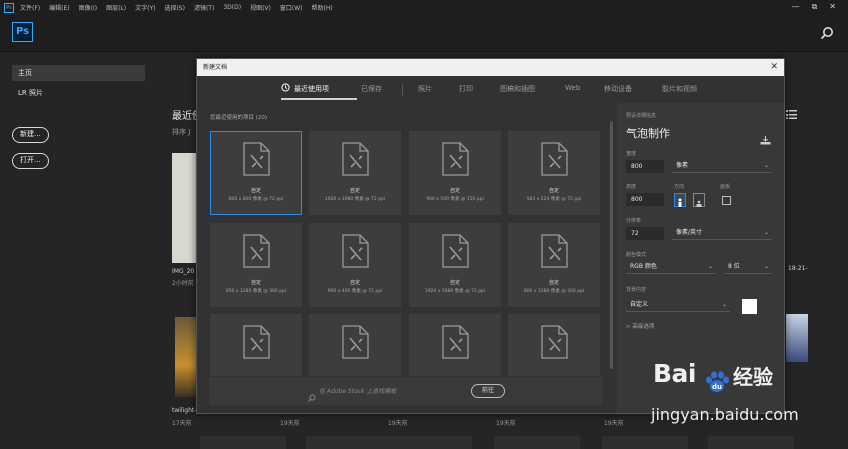 This screenshot has width=848, height=449. What do you see at coordinates (425, 89) in the screenshot?
I see `tab-photo: 照片` at bounding box center [425, 89].